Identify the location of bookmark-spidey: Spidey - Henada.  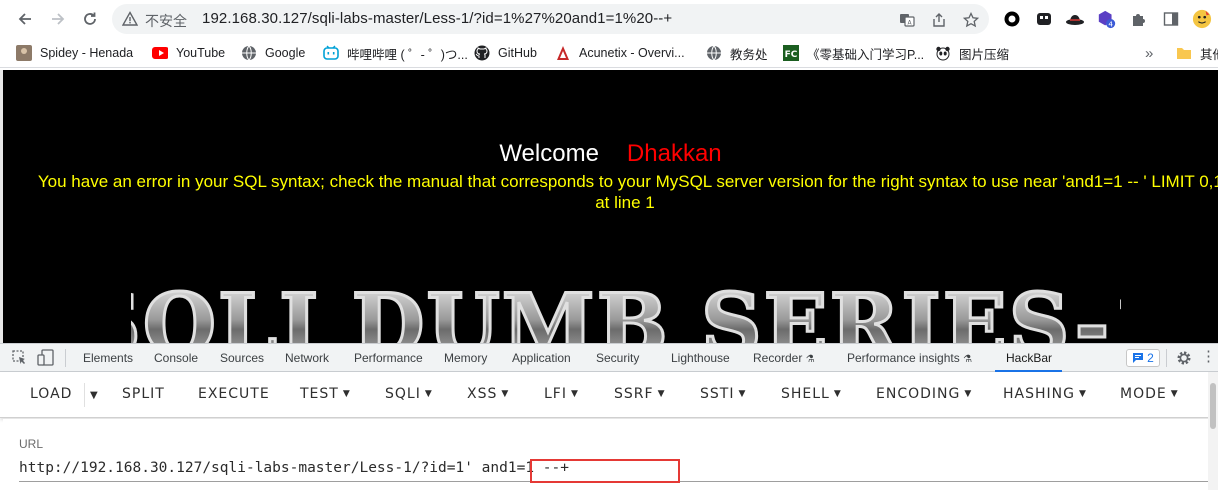
(74, 53).